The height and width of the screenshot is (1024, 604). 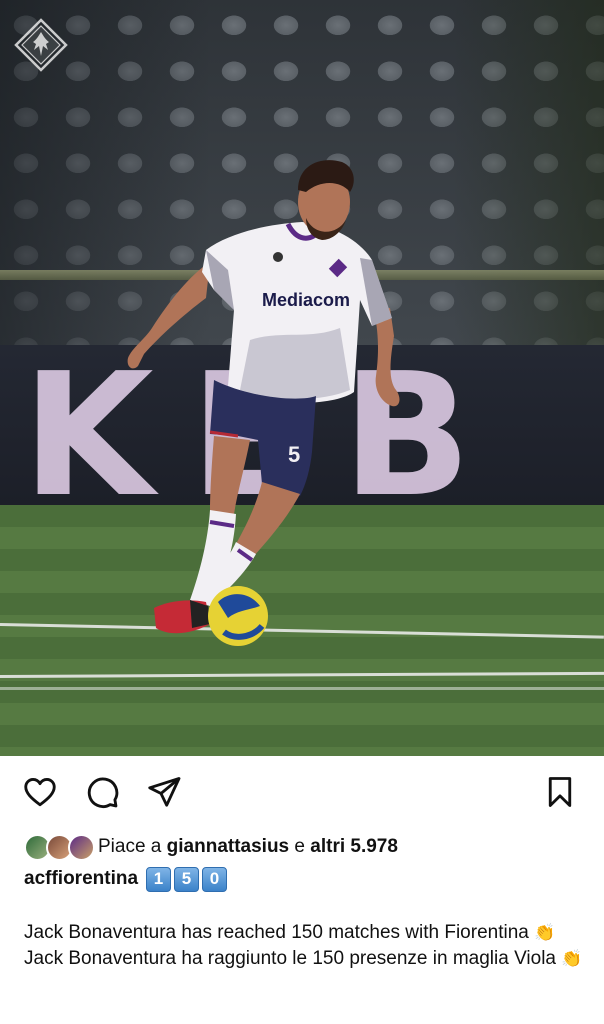 I want to click on send-icon, so click(x=164, y=792).